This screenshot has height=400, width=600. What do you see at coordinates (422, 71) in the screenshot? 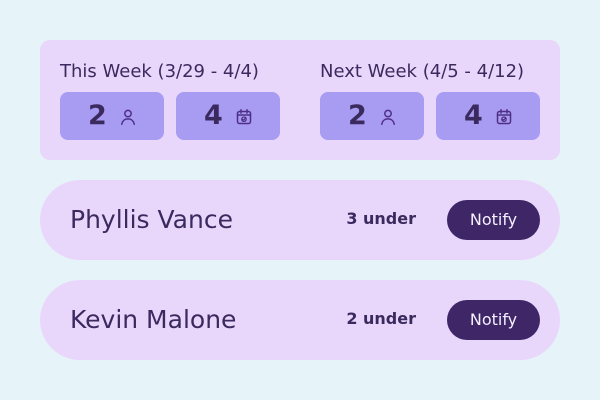
I see `next-week-title: Next Week (4/5 - 4/12)` at bounding box center [422, 71].